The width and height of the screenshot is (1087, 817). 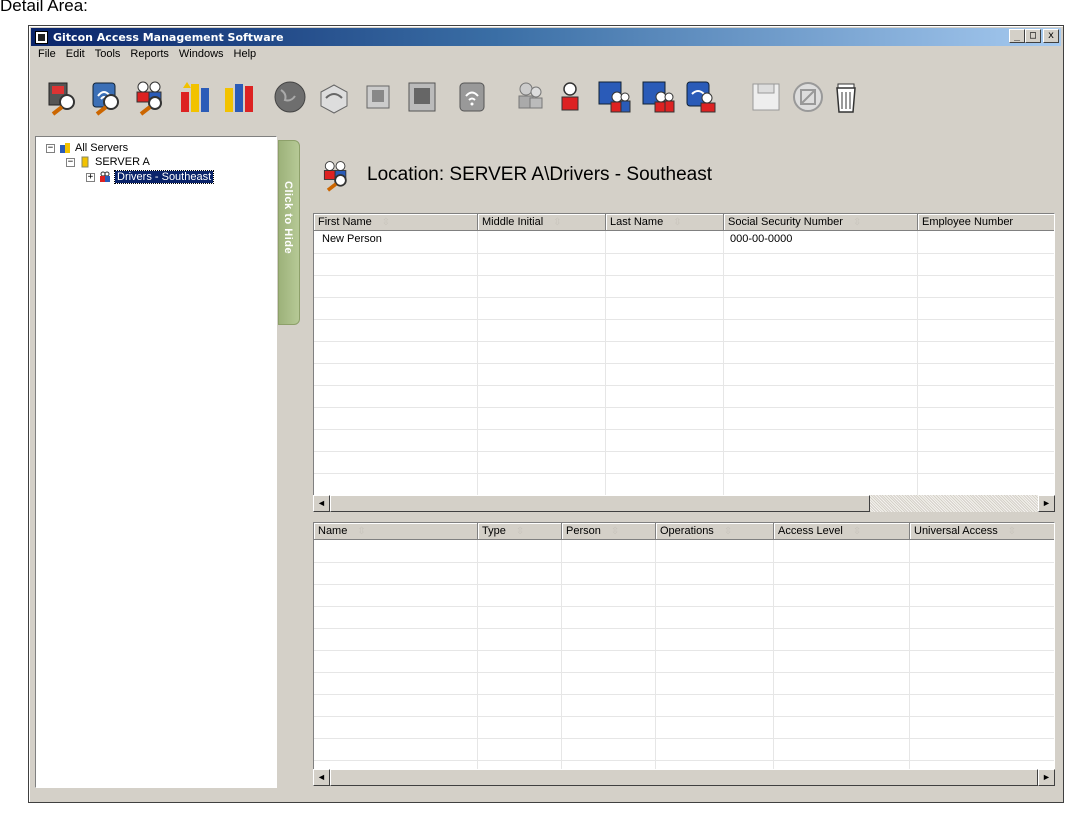 I want to click on tree-item-drivers-southeast: + Drivers - Southeast, so click(x=150, y=177).